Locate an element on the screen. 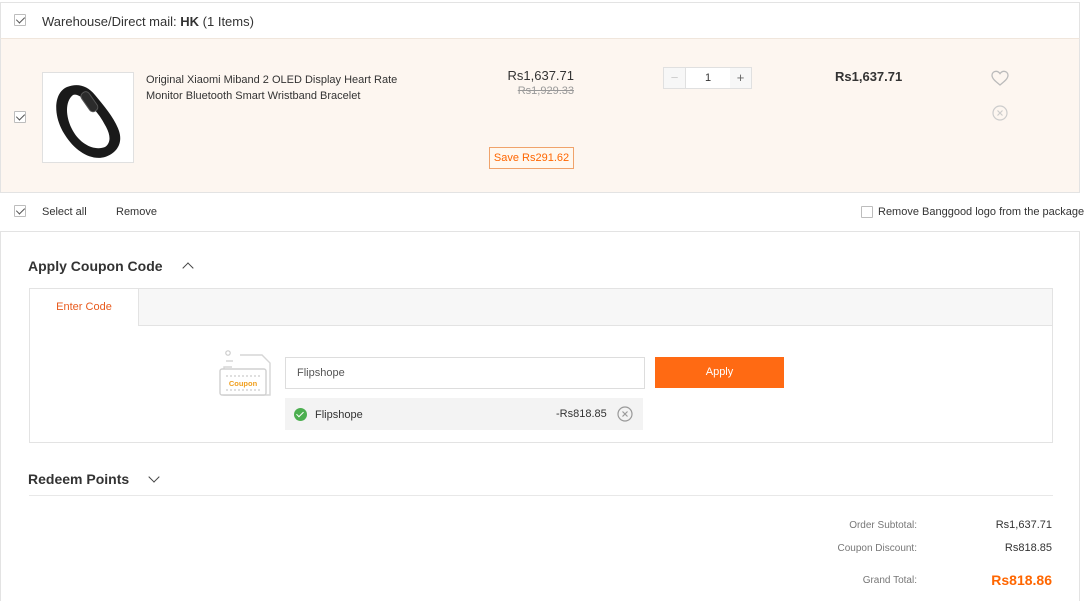  remove-logo-checkbox is located at coordinates (867, 212).